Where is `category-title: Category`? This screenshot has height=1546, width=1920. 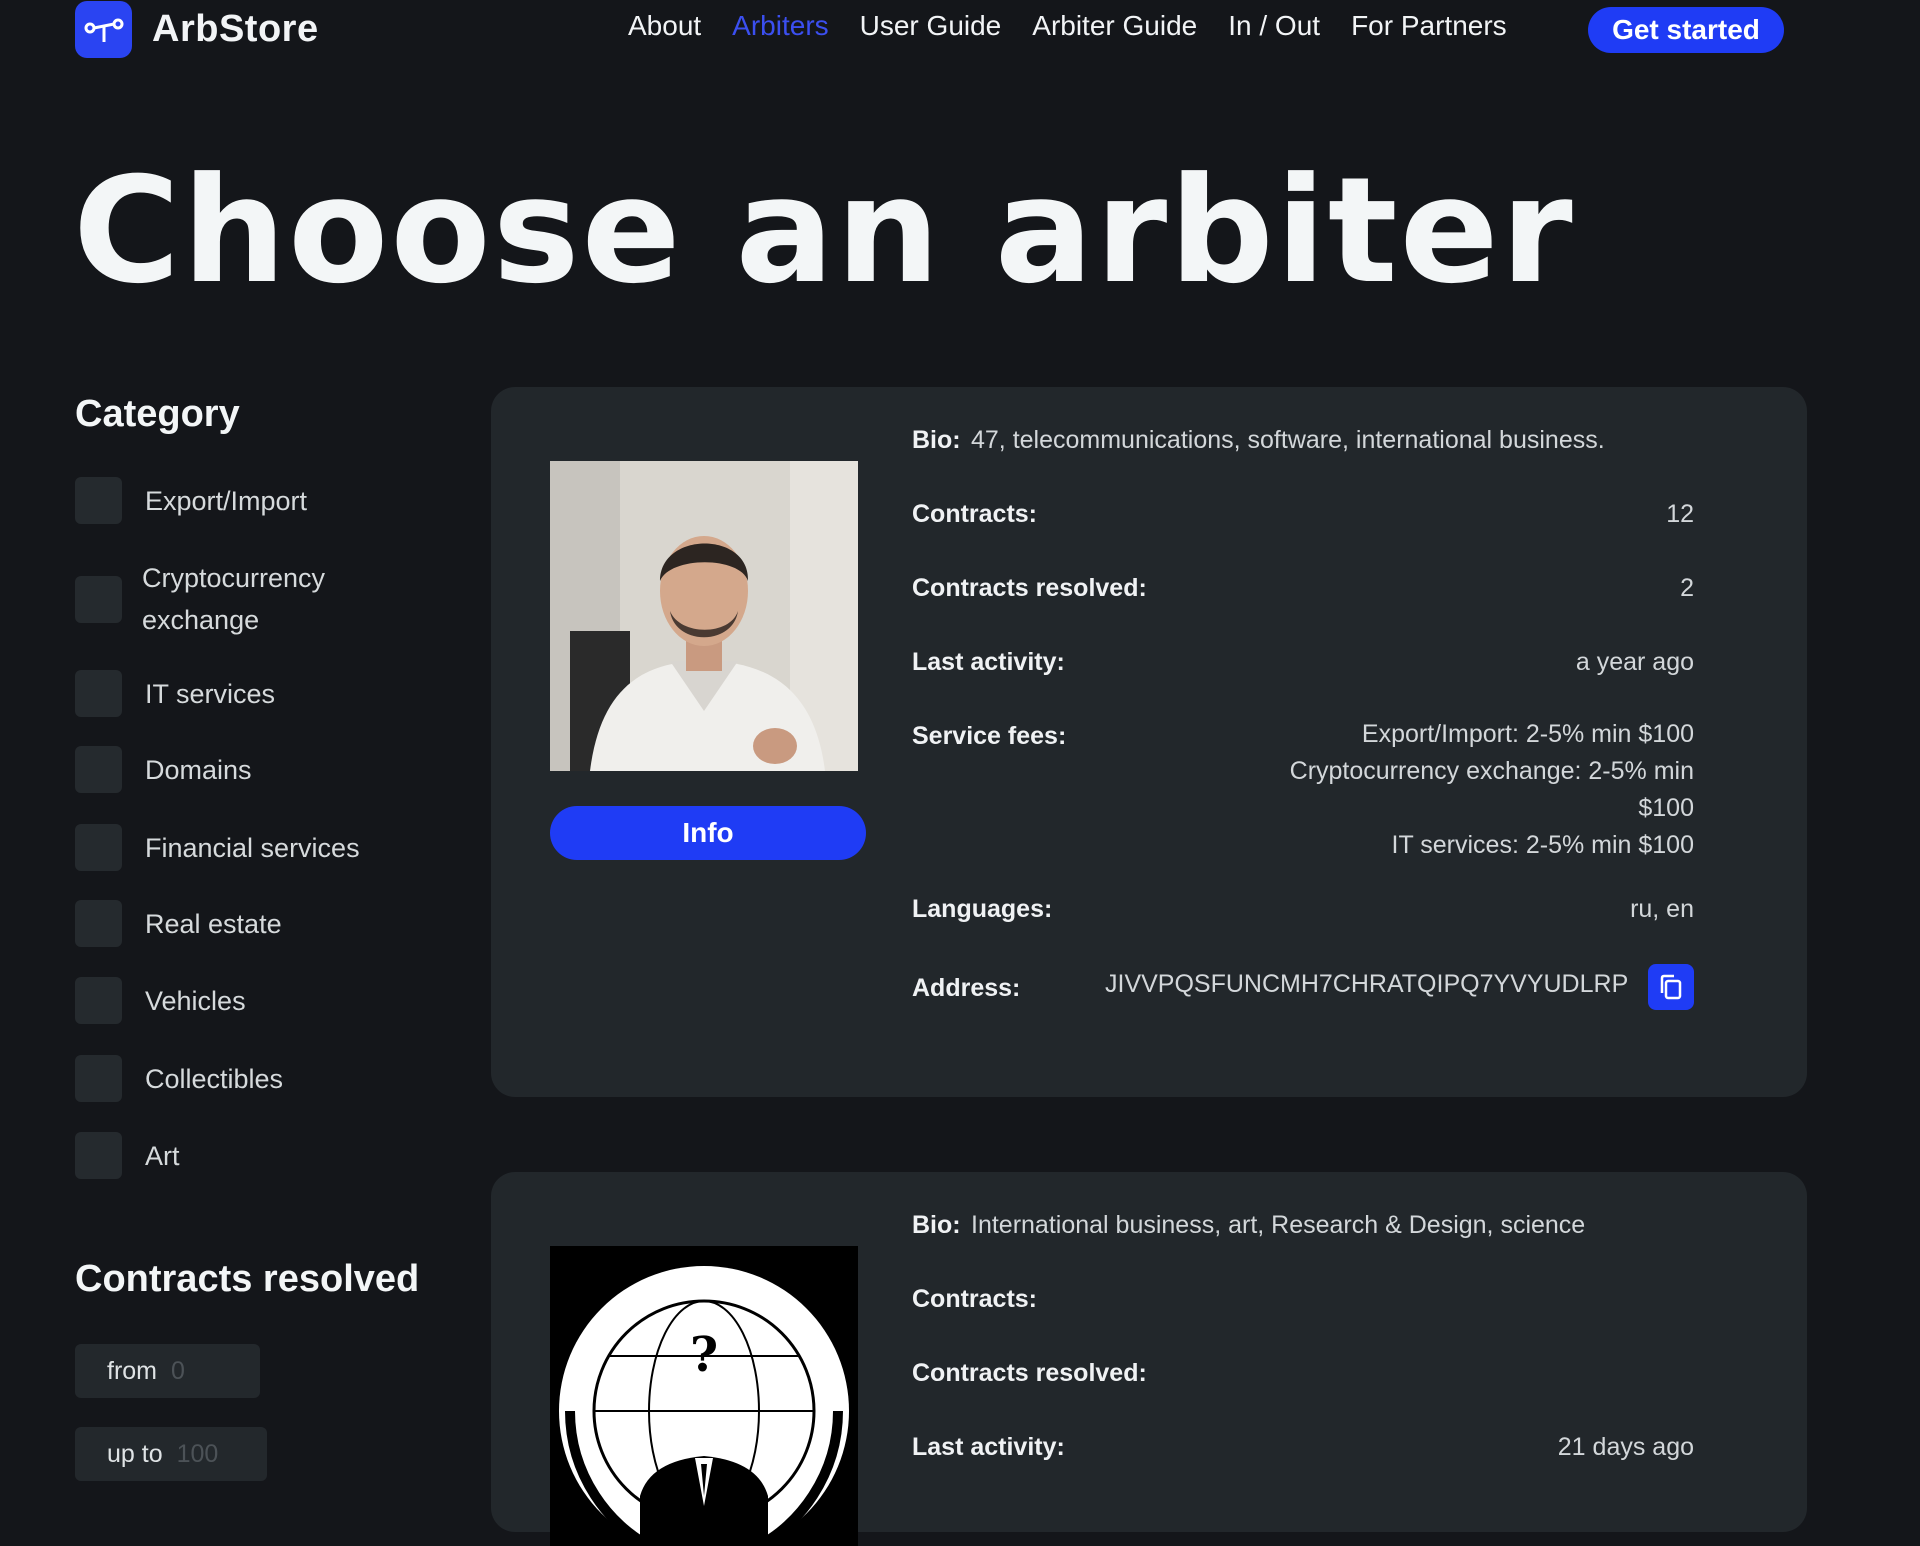
category-title: Category is located at coordinates (157, 414).